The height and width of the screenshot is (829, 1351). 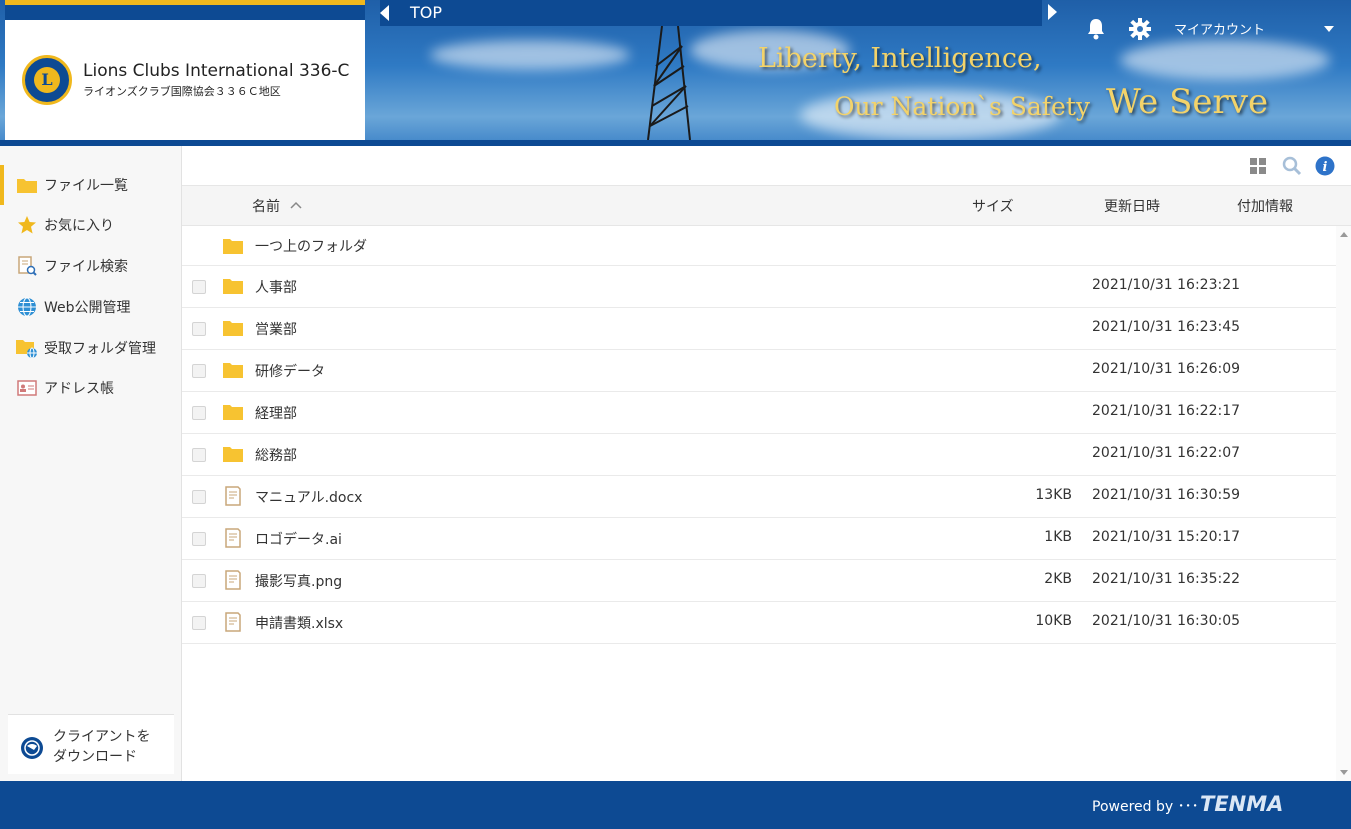 What do you see at coordinates (27, 348) in the screenshot?
I see `receive-folder-icon` at bounding box center [27, 348].